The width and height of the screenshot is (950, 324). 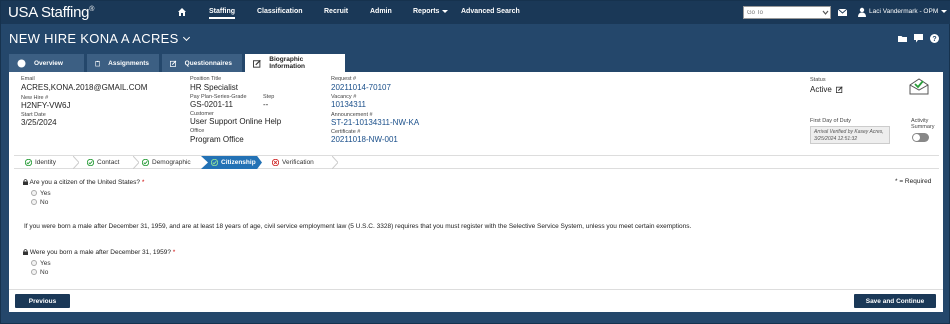 What do you see at coordinates (21, 63) in the screenshot?
I see `overview-icon` at bounding box center [21, 63].